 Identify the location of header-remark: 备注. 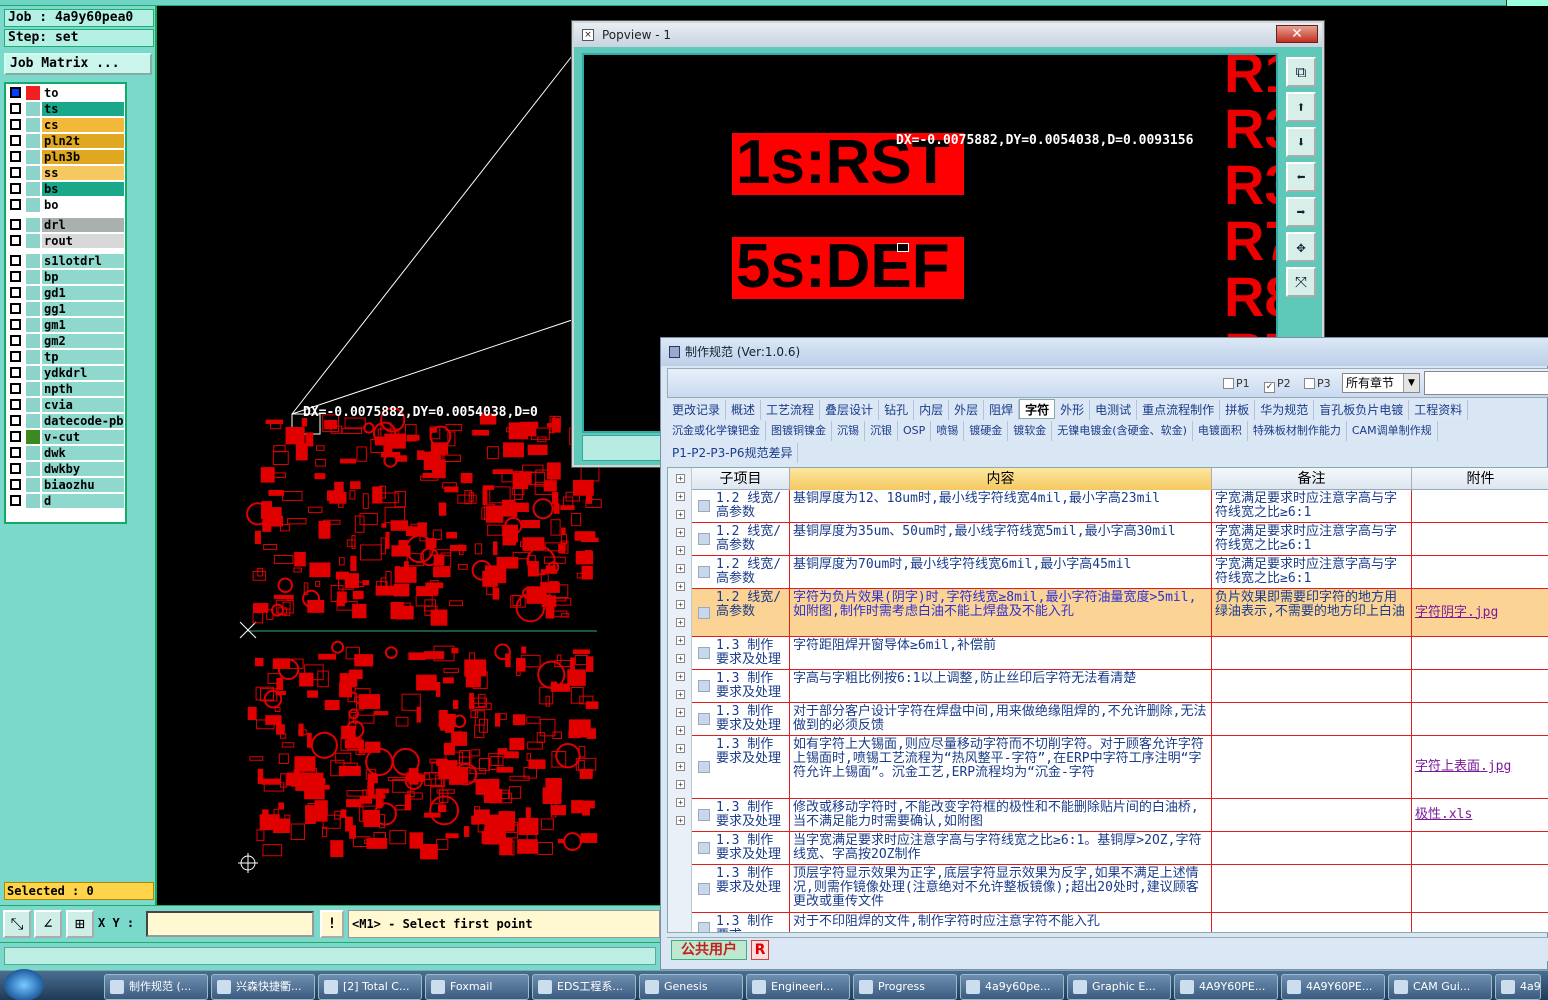
(1312, 479).